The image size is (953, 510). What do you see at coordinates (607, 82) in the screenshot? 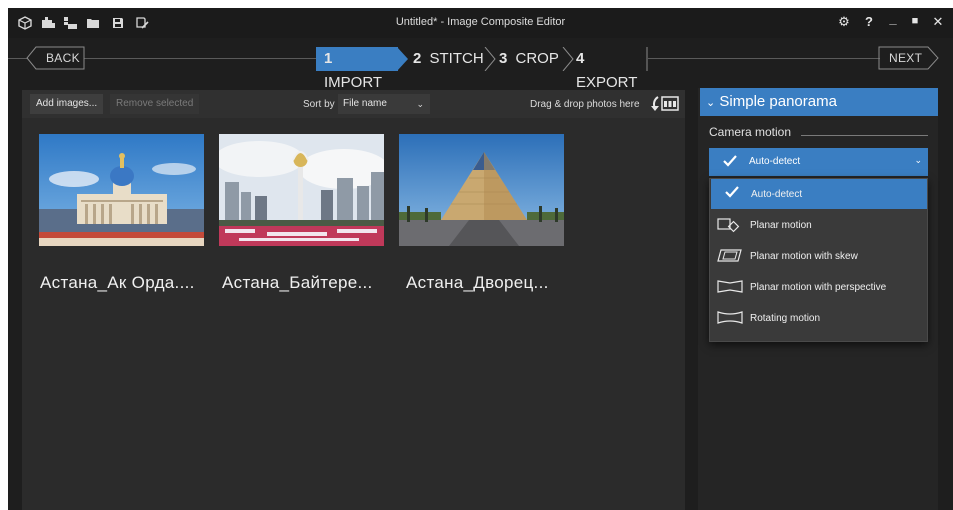
I see `step-label: EXPORT` at bounding box center [607, 82].